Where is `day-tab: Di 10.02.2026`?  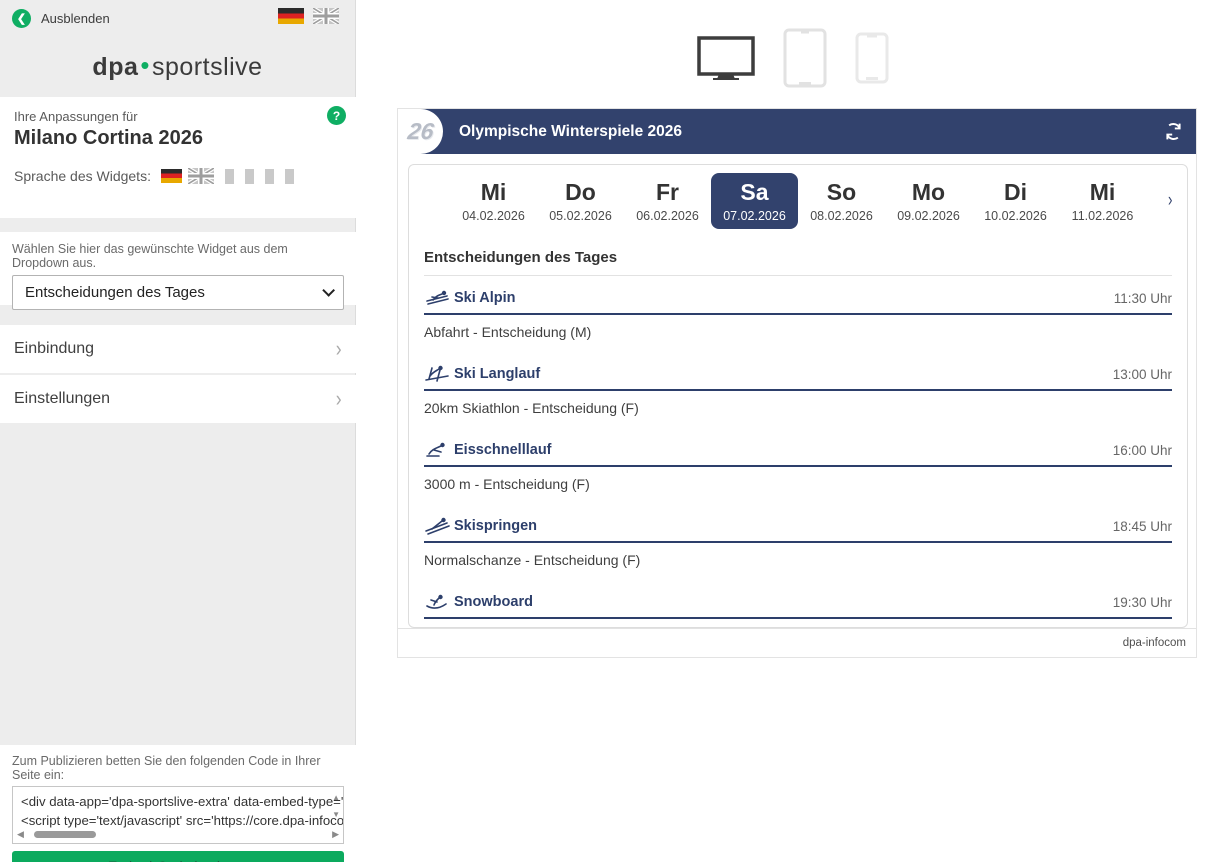
day-tab: Di 10.02.2026 is located at coordinates (1015, 200).